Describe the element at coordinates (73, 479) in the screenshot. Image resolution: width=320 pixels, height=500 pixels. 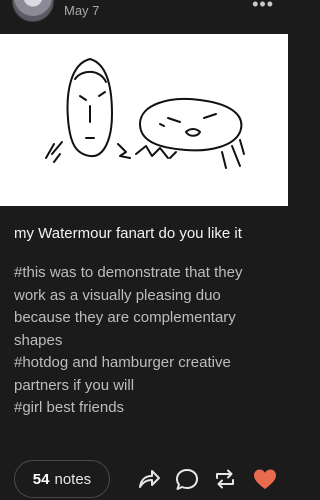
I see `notes-label: notes` at that location.